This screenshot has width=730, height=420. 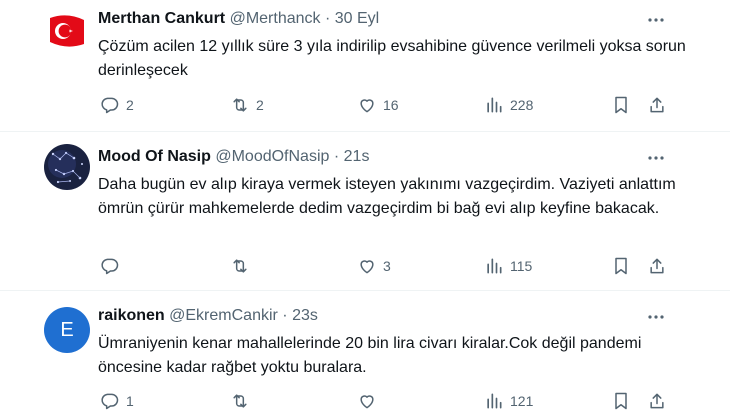 What do you see at coordinates (387, 266) in the screenshot?
I see `like-count: 3` at bounding box center [387, 266].